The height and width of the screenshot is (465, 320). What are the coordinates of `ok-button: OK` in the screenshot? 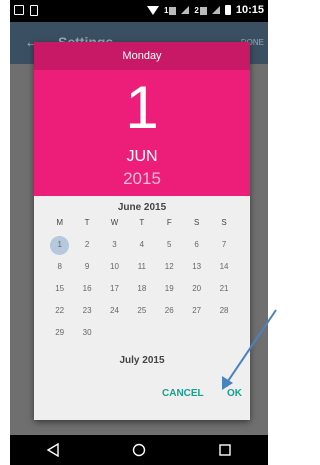 It's located at (234, 393).